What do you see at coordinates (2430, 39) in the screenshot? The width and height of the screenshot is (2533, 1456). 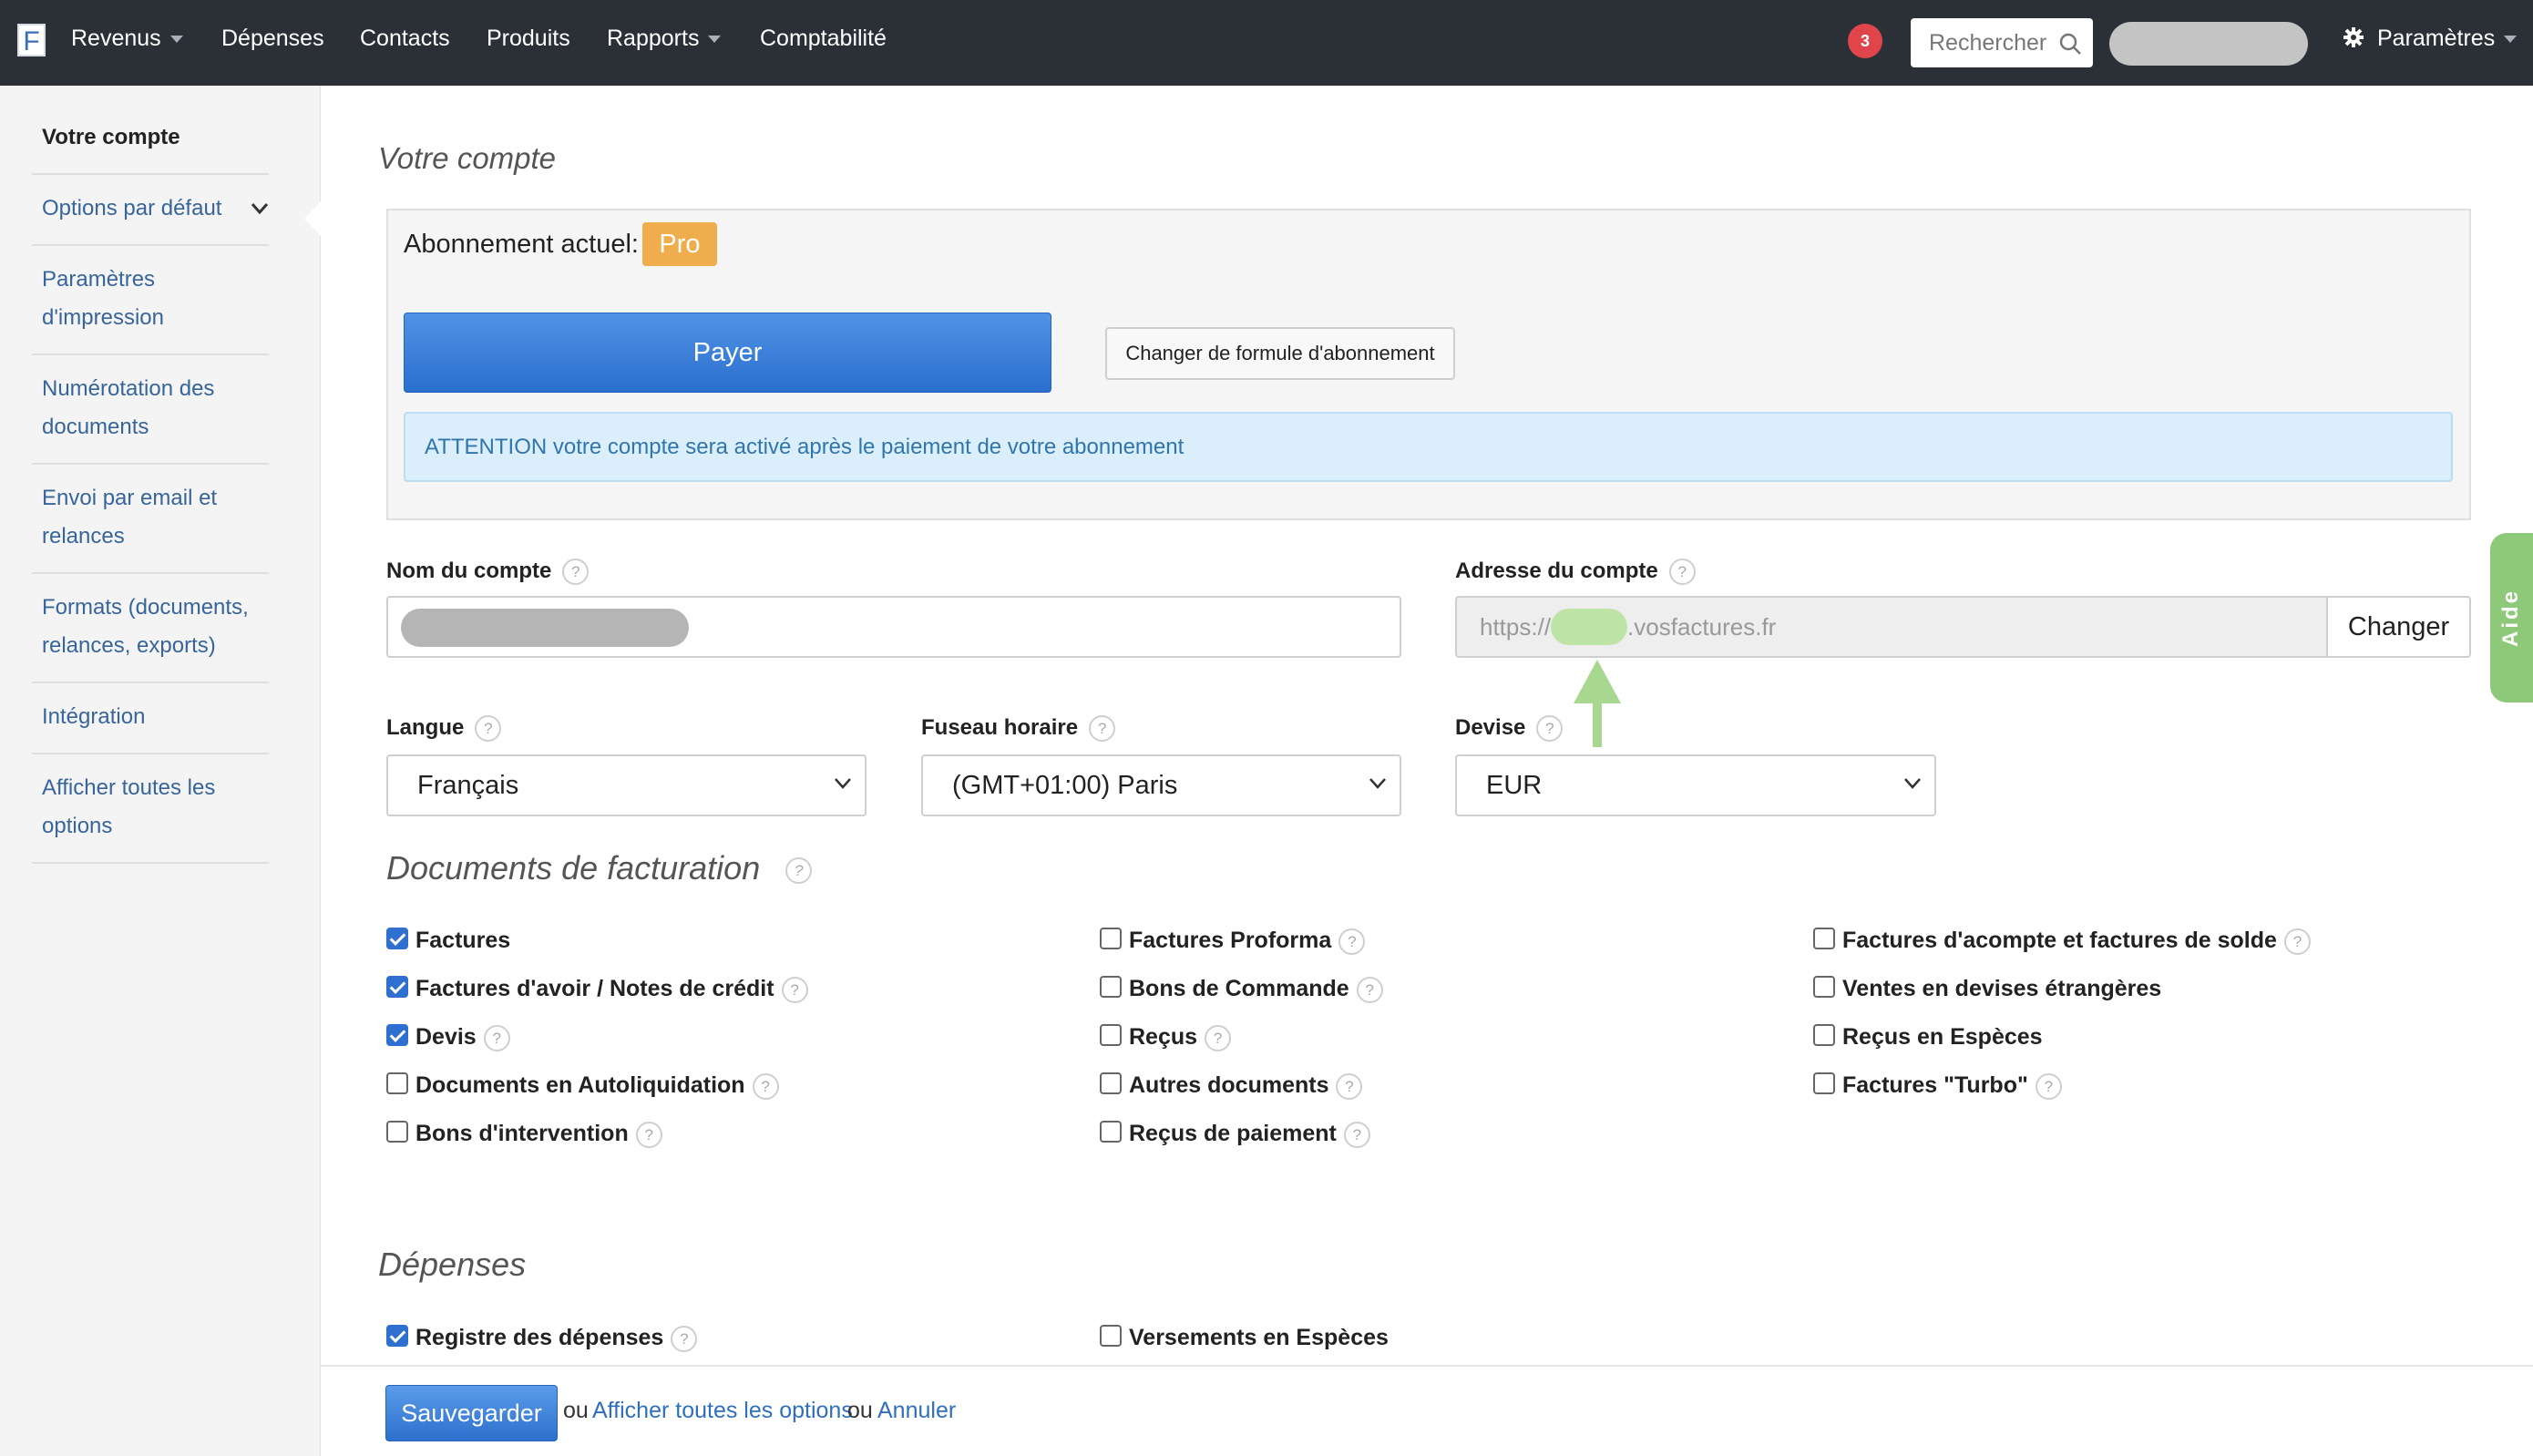 I see `settings-menu: Paramètres` at bounding box center [2430, 39].